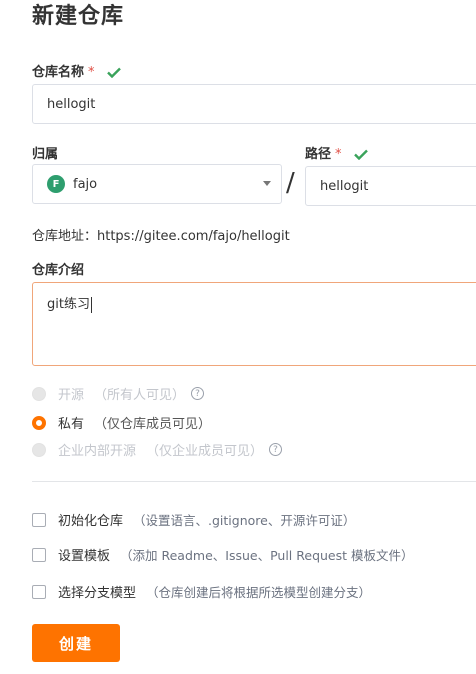 The image size is (476, 674). Describe the element at coordinates (244, 520) in the screenshot. I see `option-hint: （设置语言、.gitignore、开源许可证）` at that location.